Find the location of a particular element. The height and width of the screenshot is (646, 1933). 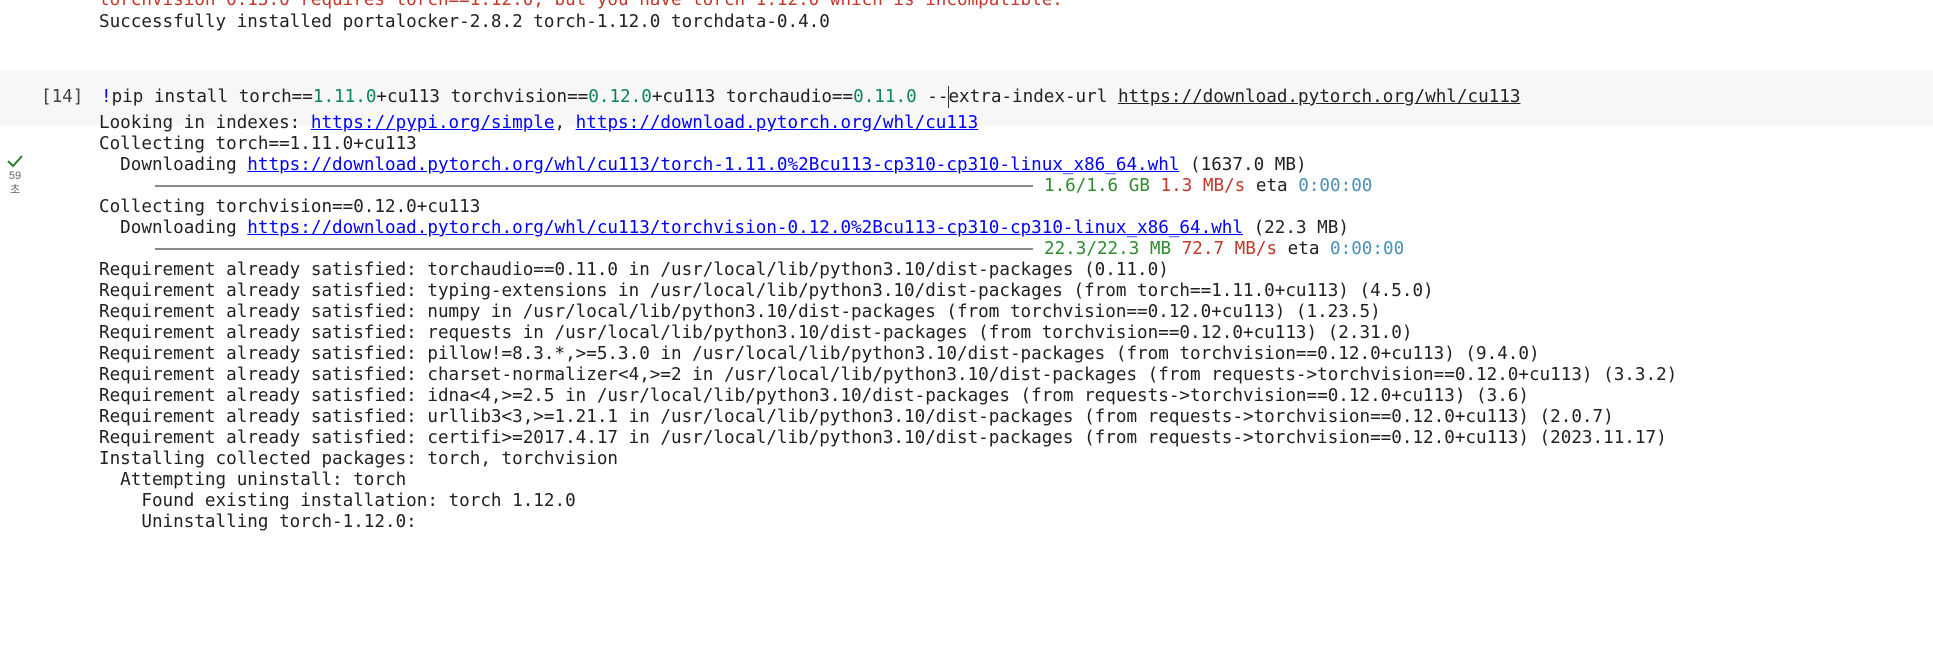

code-text: +cu113 torchaudio== is located at coordinates (752, 97).